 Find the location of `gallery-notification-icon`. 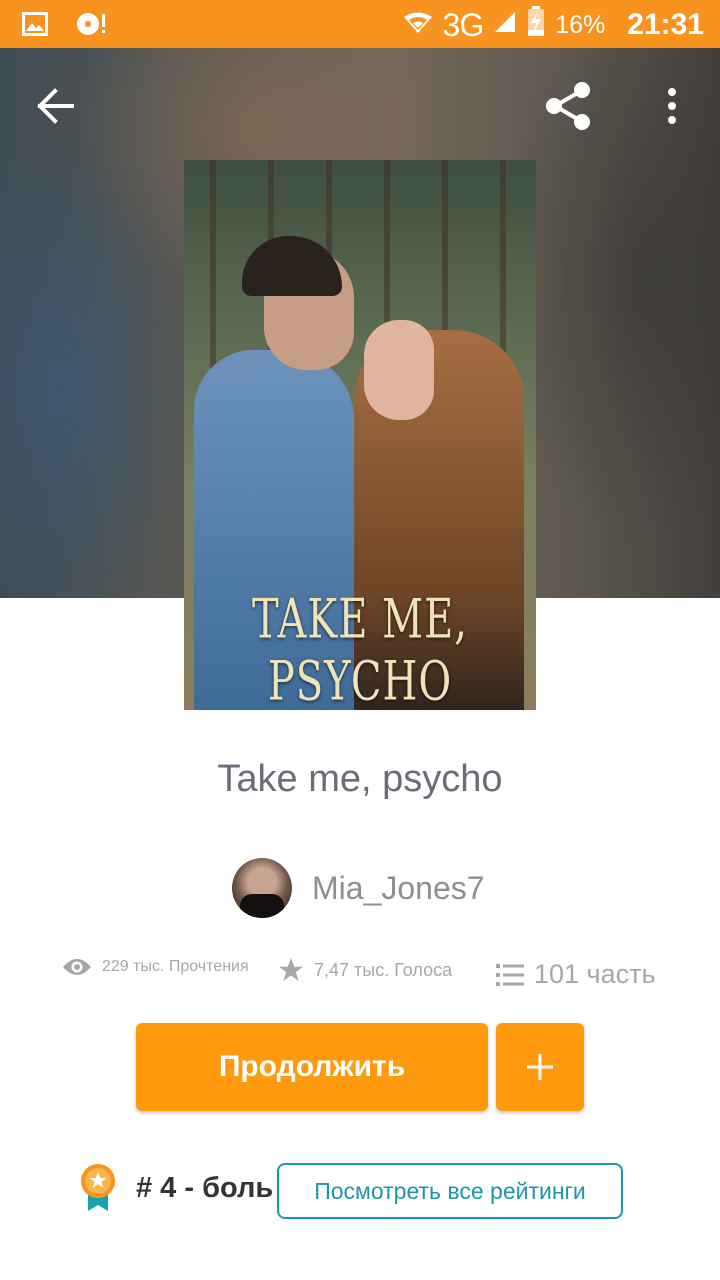

gallery-notification-icon is located at coordinates (35, 26).